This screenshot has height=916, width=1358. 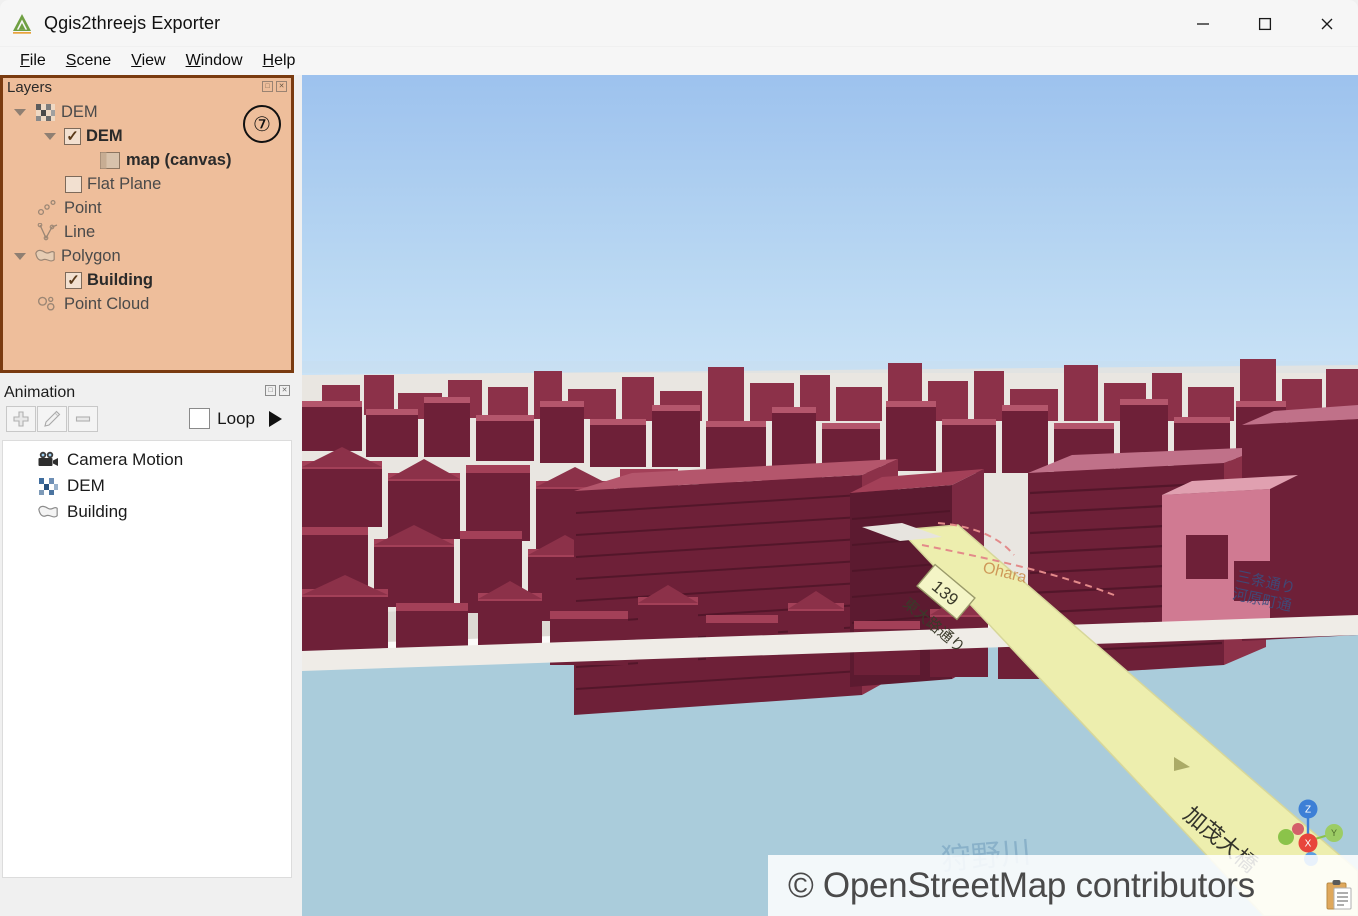 I want to click on layer-label: Polygon, so click(x=91, y=255).